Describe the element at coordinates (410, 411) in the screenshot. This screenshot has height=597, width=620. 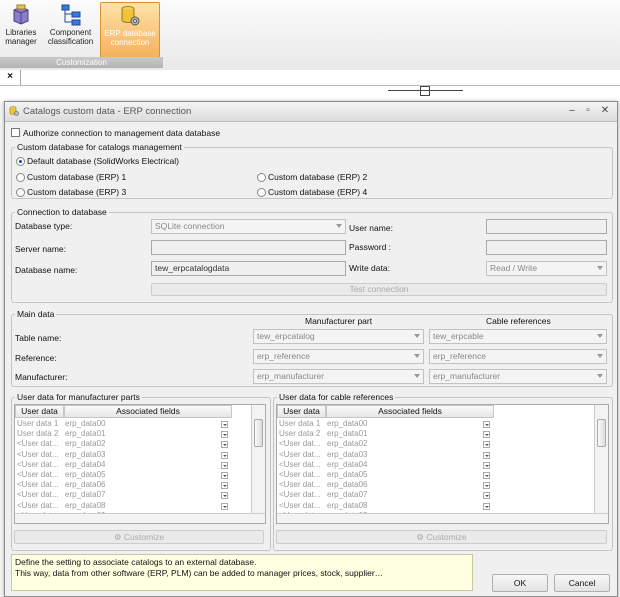
I see `cables-col-associated-fields: Associated fields` at that location.